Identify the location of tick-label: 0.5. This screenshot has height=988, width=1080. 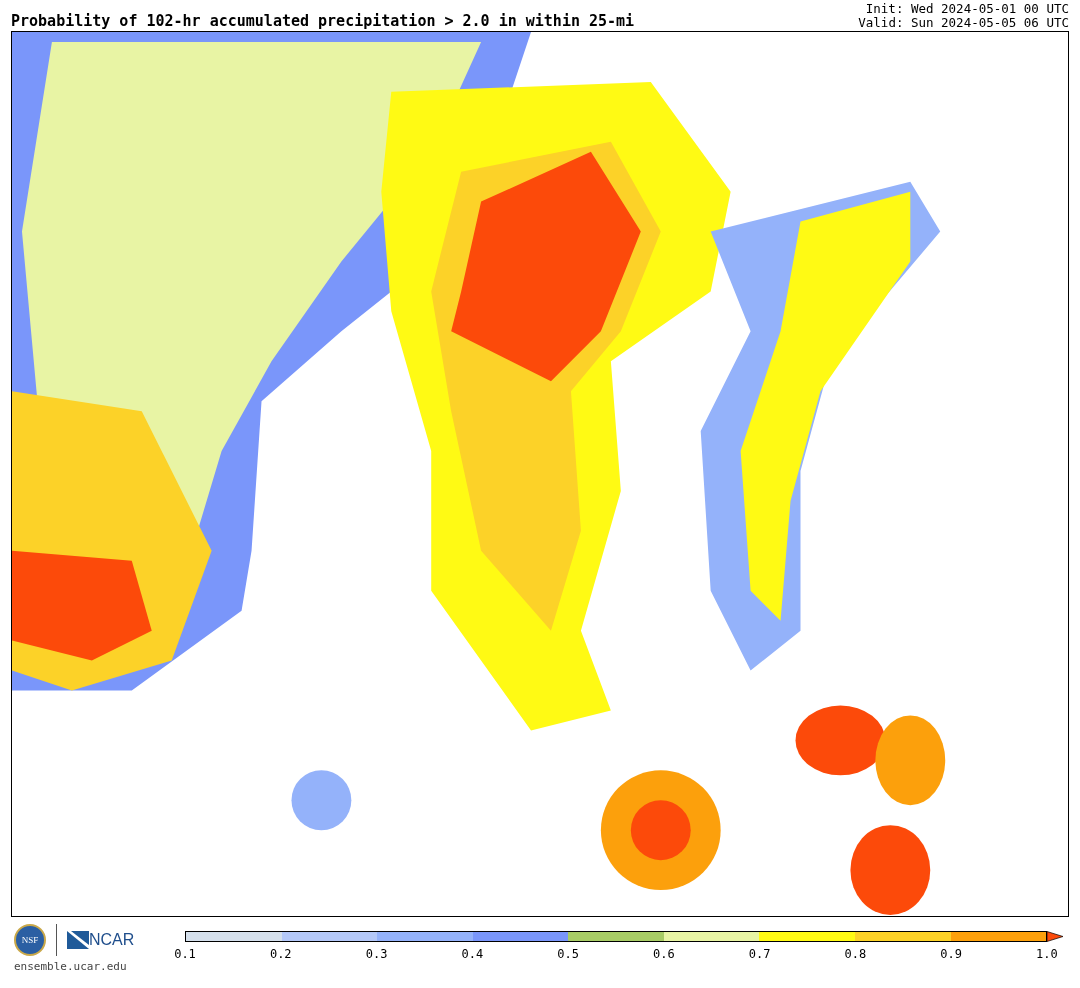
(568, 954).